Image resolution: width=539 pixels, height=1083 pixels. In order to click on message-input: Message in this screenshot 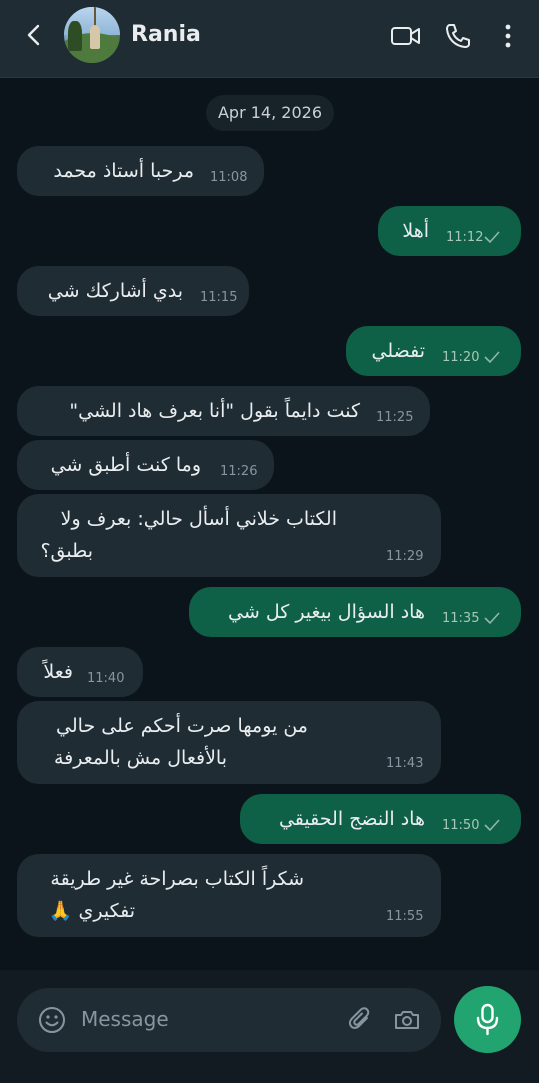, I will do `click(229, 1020)`.